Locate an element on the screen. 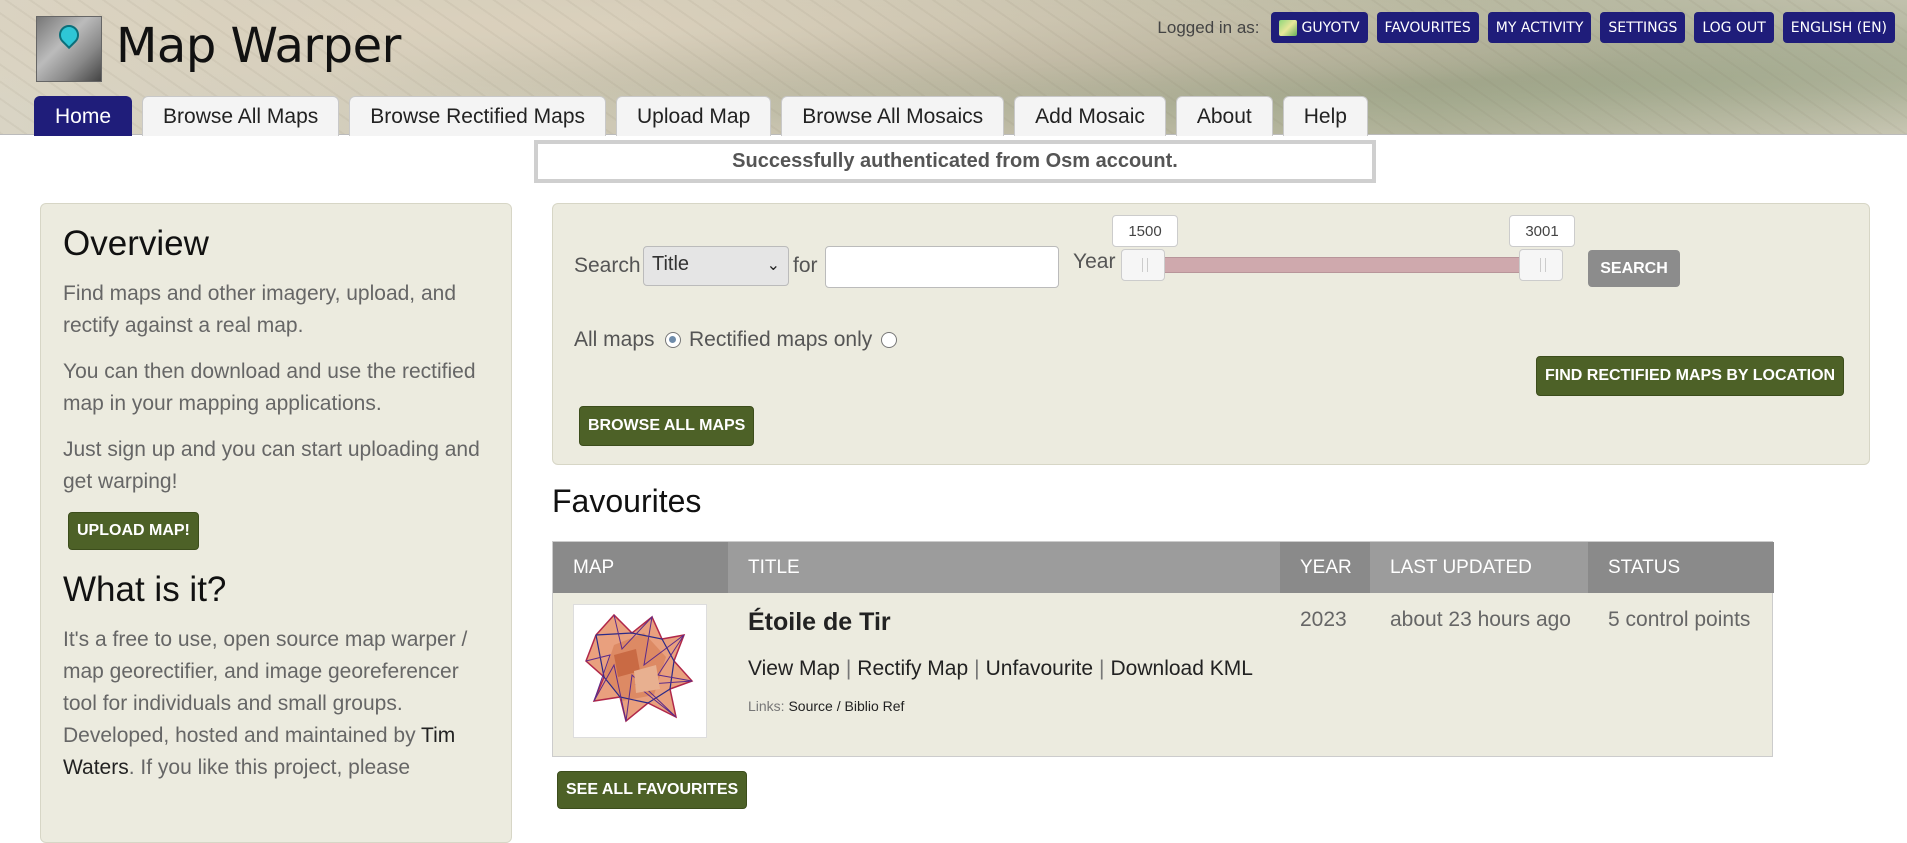 This screenshot has width=1907, height=843. tab-home: Home is located at coordinates (83, 116).